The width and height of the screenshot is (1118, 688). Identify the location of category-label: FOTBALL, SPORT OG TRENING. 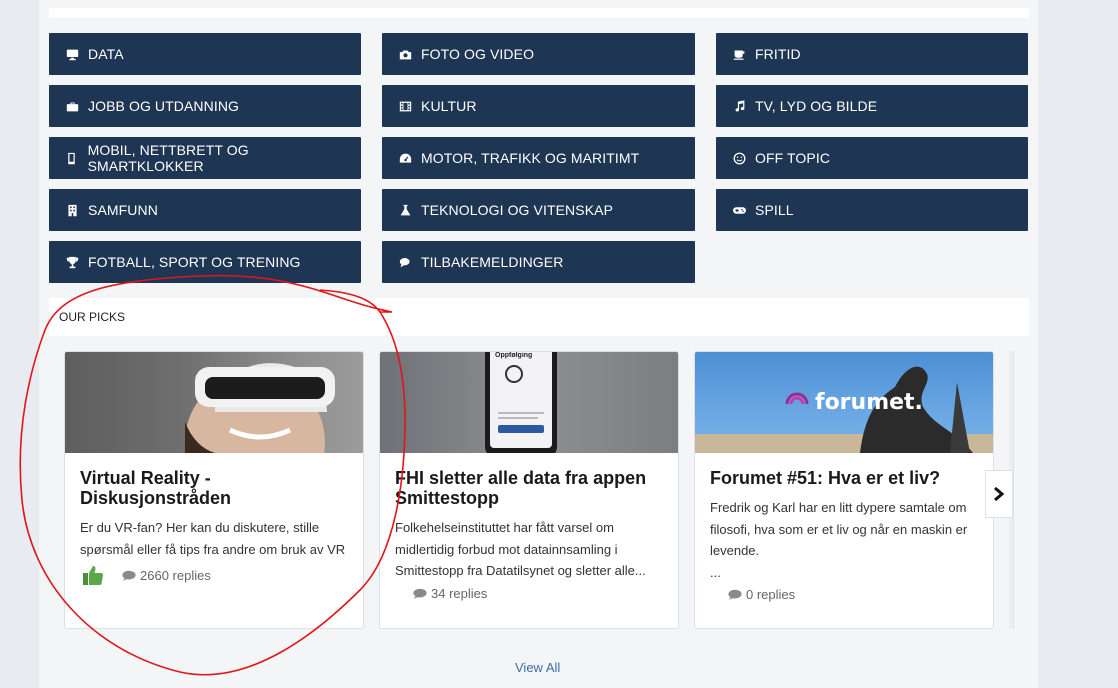
(194, 262).